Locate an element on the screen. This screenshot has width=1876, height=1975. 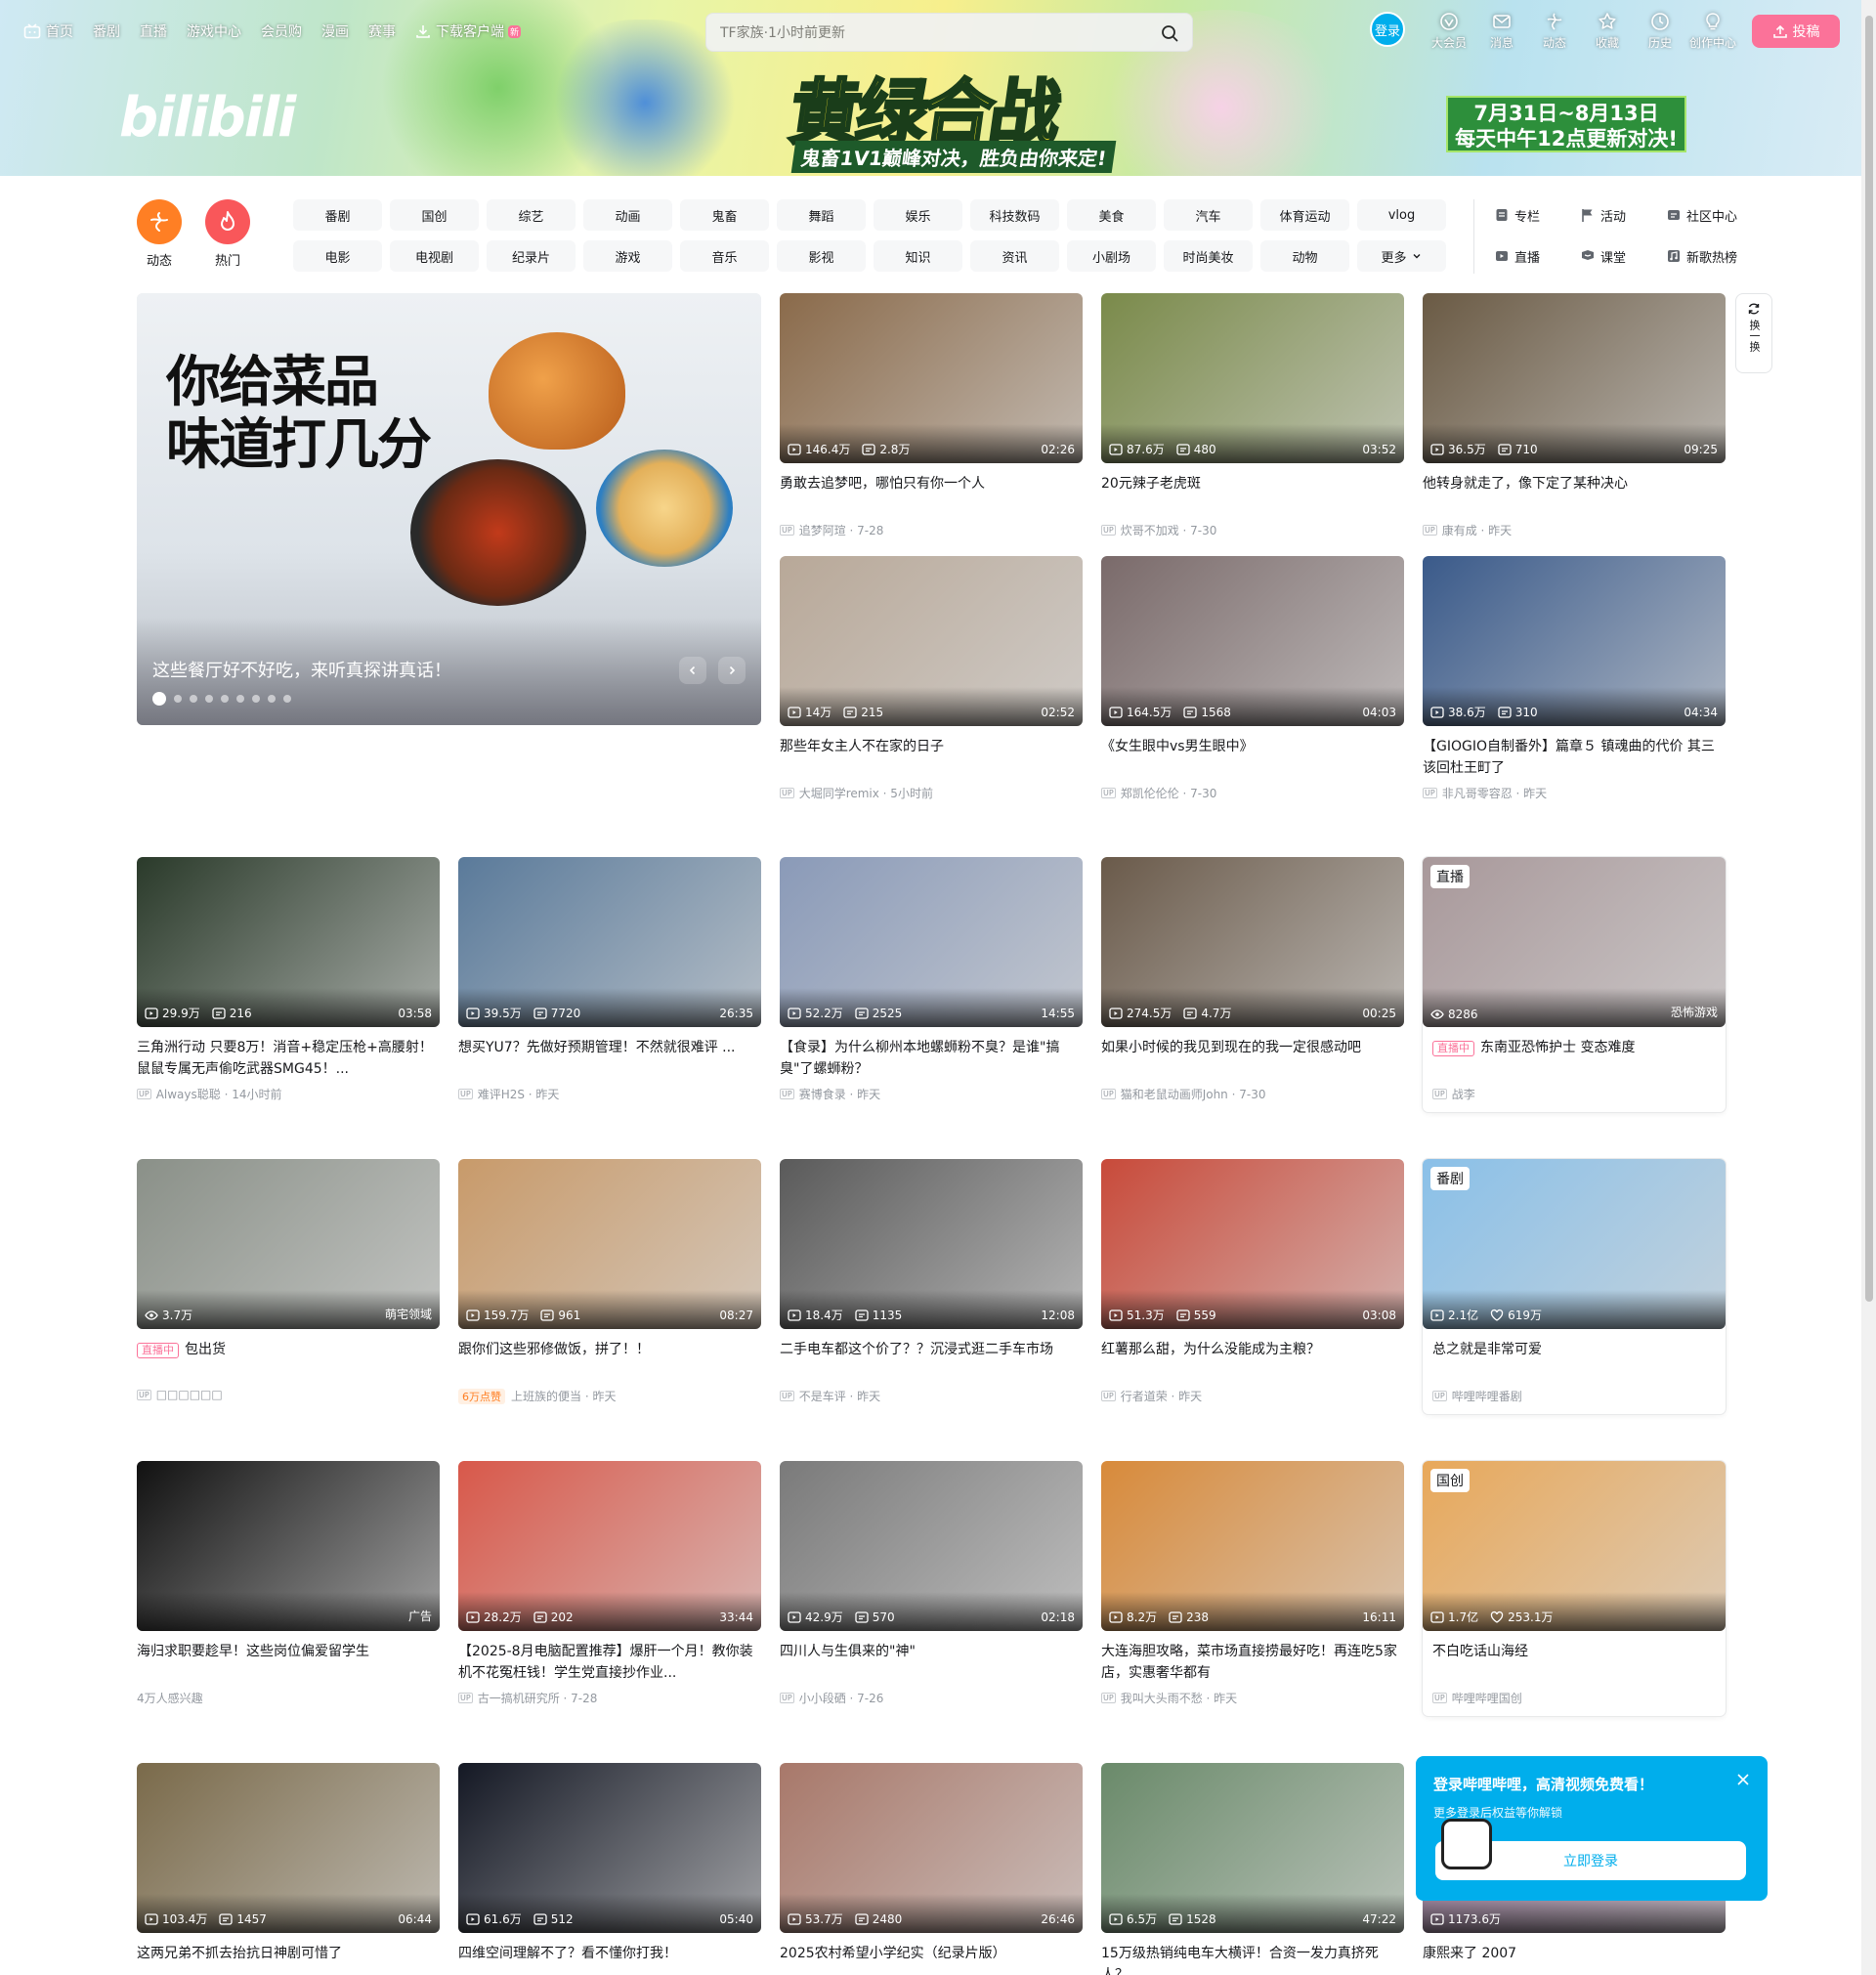
video-thumbnail: 番剧 2.1亿 619万 is located at coordinates (1574, 1244).